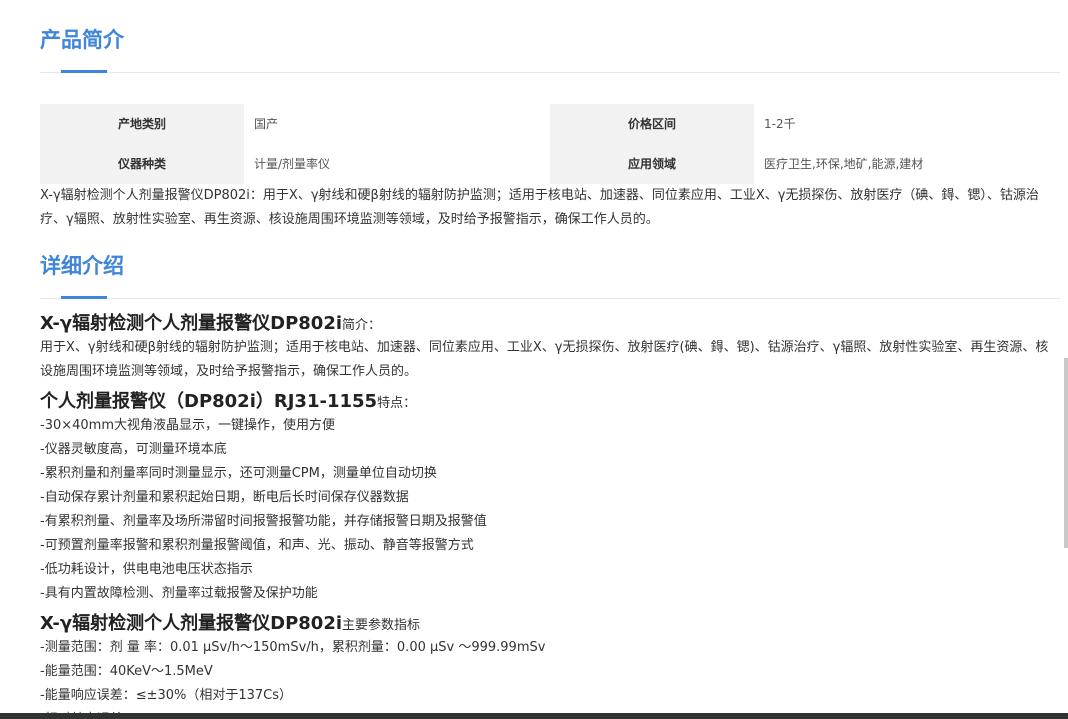 This screenshot has height=719, width=1068. What do you see at coordinates (381, 625) in the screenshot?
I see `heading-suffix: 主要参数指标` at bounding box center [381, 625].